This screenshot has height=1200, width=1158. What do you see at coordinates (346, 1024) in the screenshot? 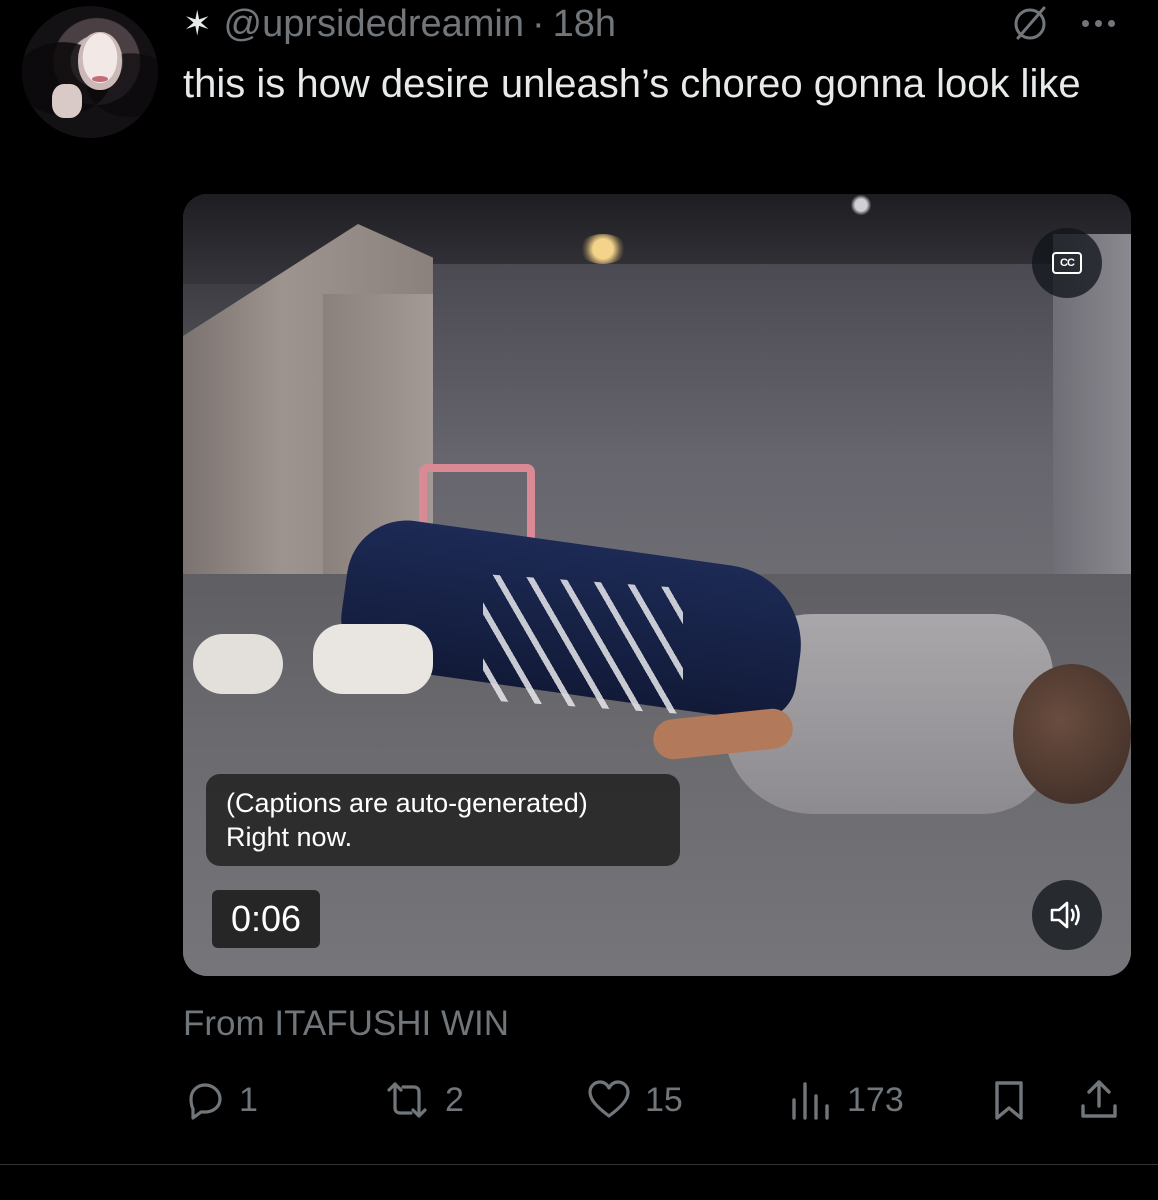
I see `video-source: From ITAFUSHI WIN` at bounding box center [346, 1024].